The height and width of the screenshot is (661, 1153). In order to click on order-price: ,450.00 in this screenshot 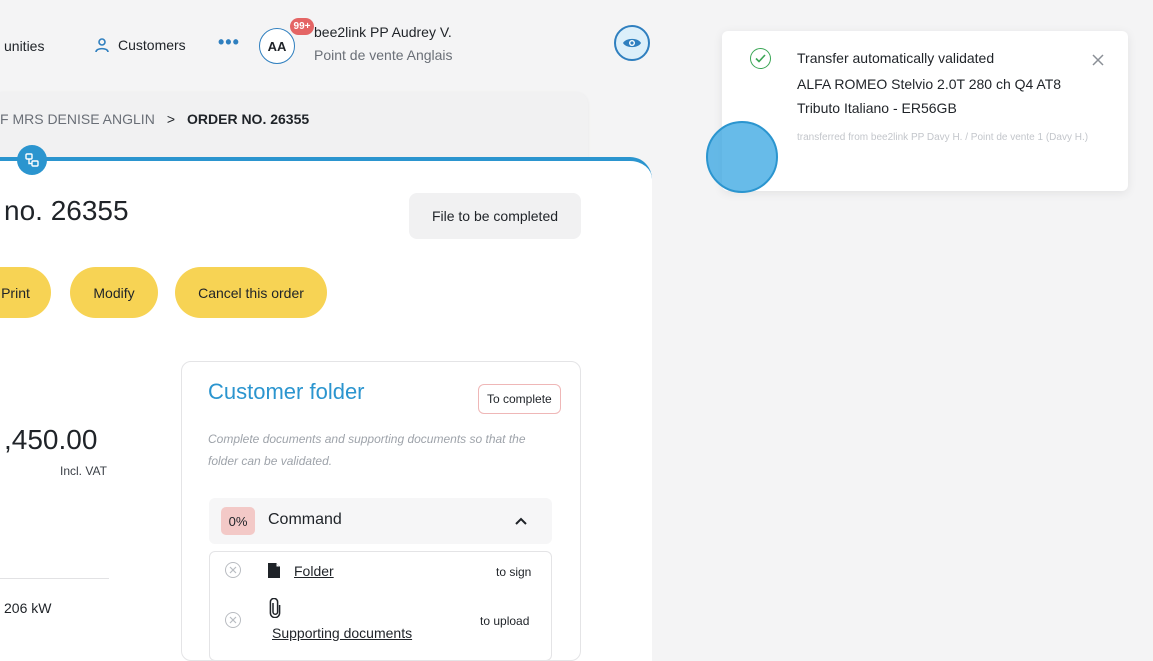, I will do `click(51, 439)`.